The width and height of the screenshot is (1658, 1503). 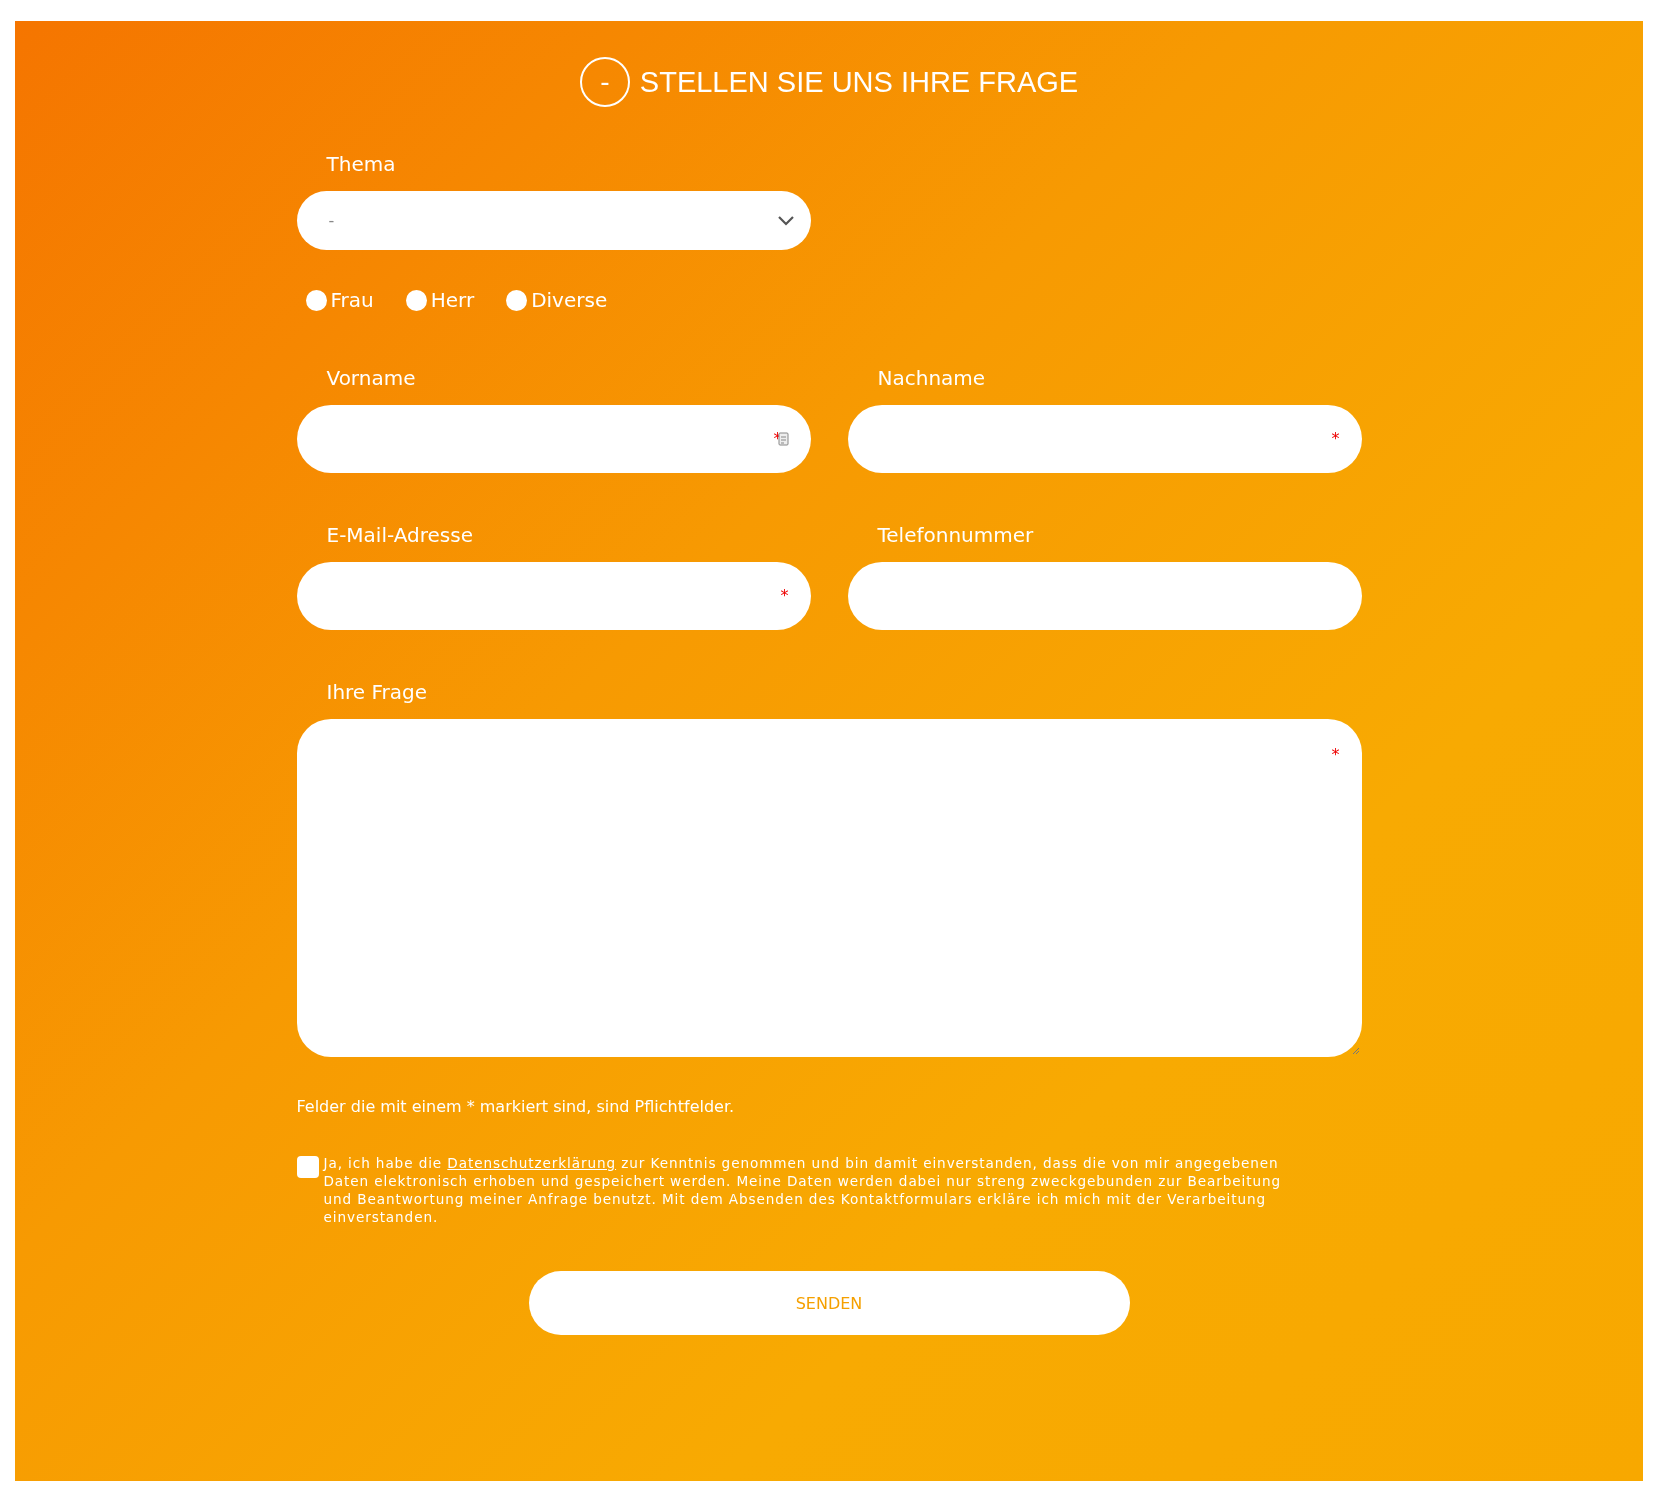 What do you see at coordinates (371, 378) in the screenshot?
I see `field-label: Vorname` at bounding box center [371, 378].